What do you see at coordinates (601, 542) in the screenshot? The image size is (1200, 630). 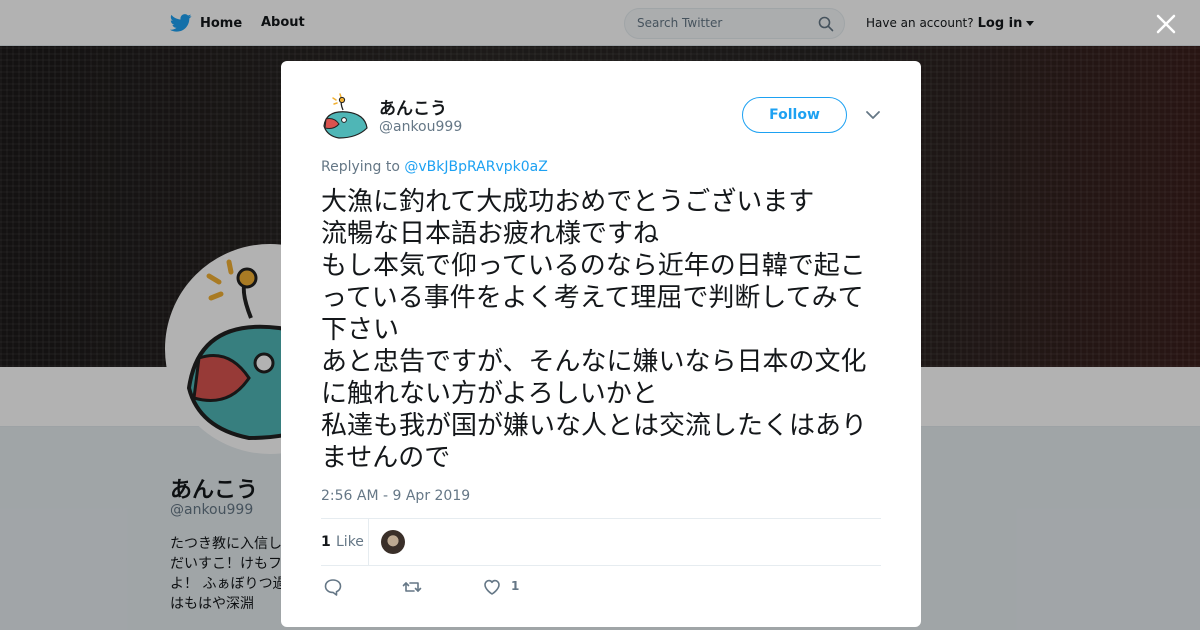 I see `tweet-stats: 1 Like` at bounding box center [601, 542].